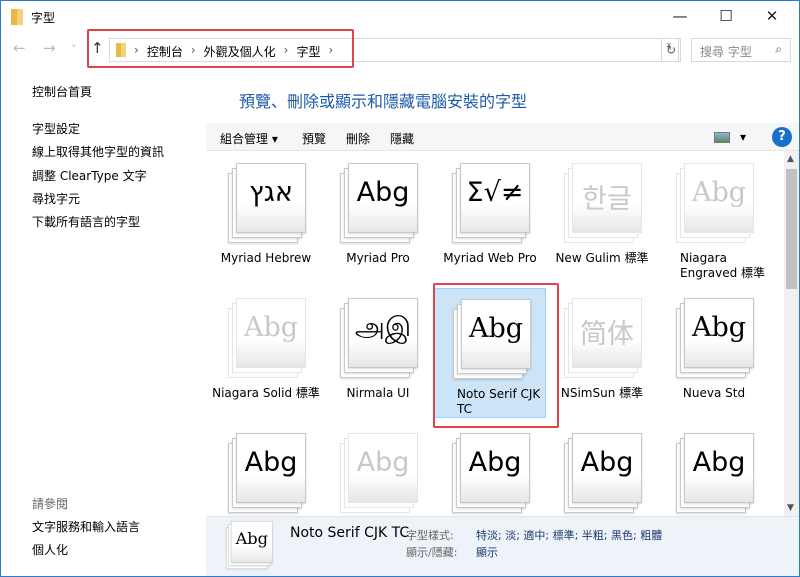 The width and height of the screenshot is (800, 577). Describe the element at coordinates (50, 504) in the screenshot. I see `see-also-label: 請參閱` at that location.